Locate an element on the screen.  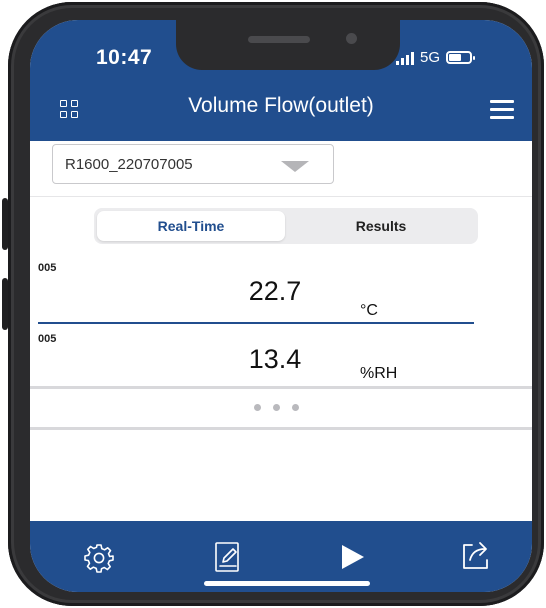
signal-icon is located at coordinates (405, 57).